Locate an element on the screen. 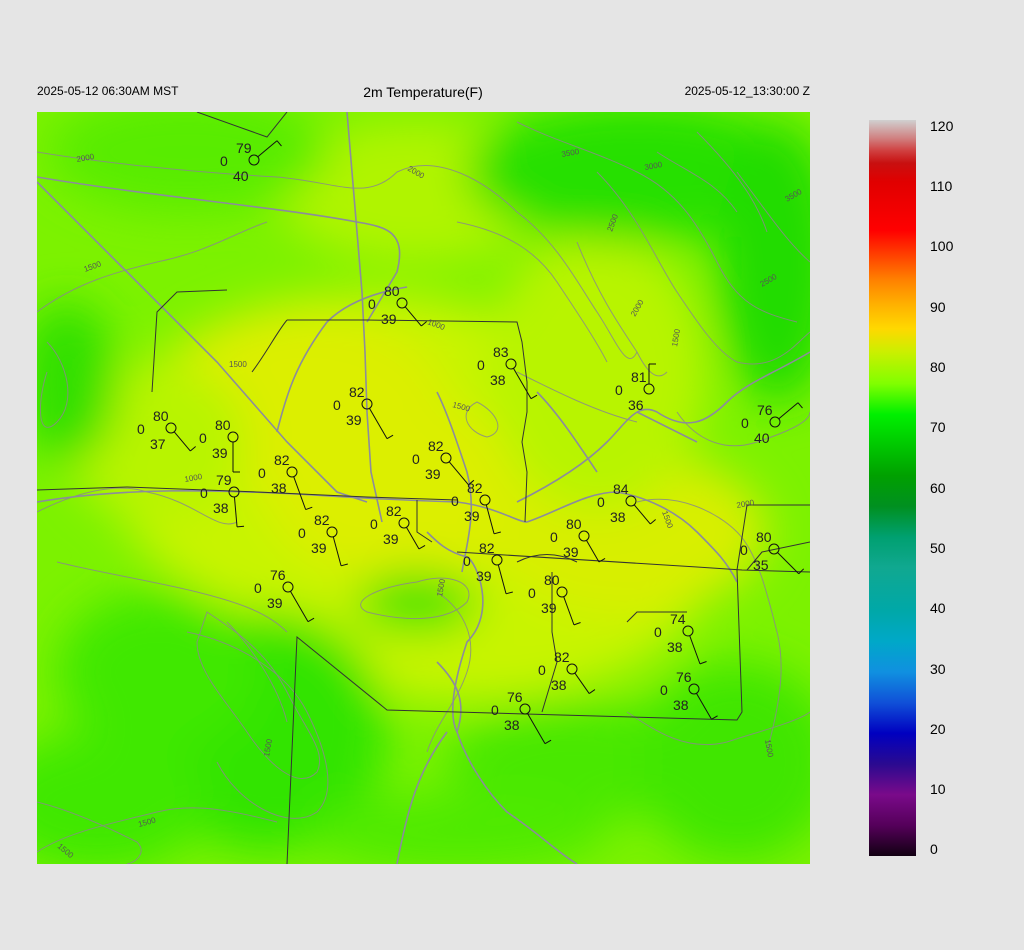 The image size is (1024, 950). station-temperature: 84 is located at coordinates (621, 489).